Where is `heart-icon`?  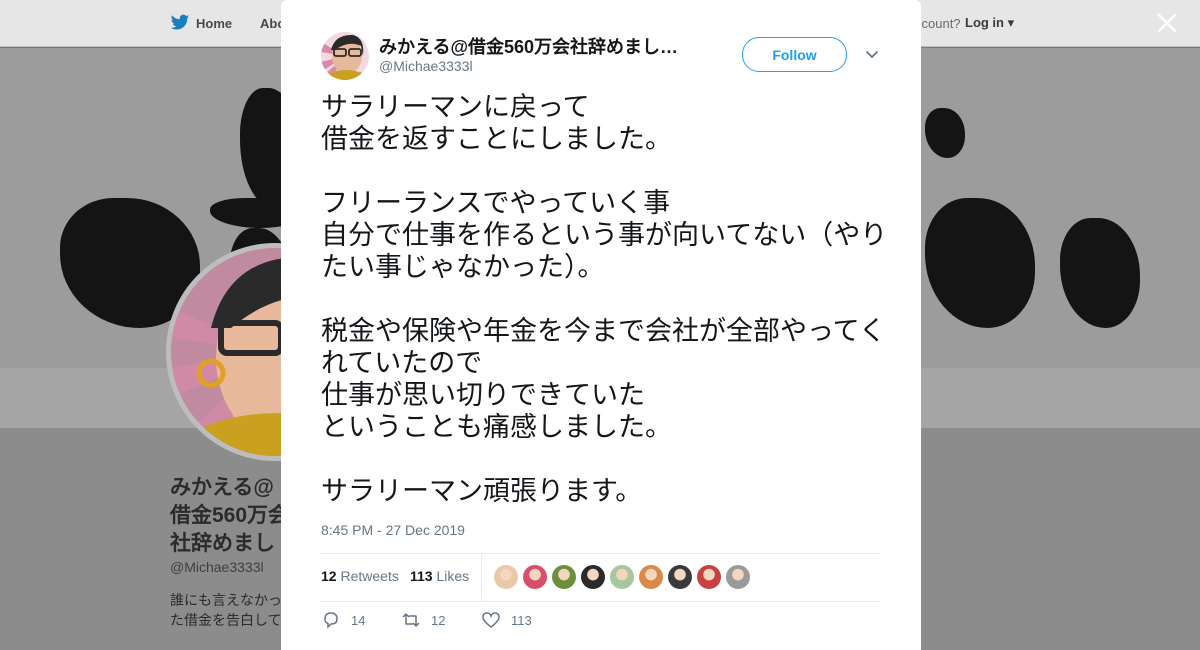
heart-icon is located at coordinates (491, 620).